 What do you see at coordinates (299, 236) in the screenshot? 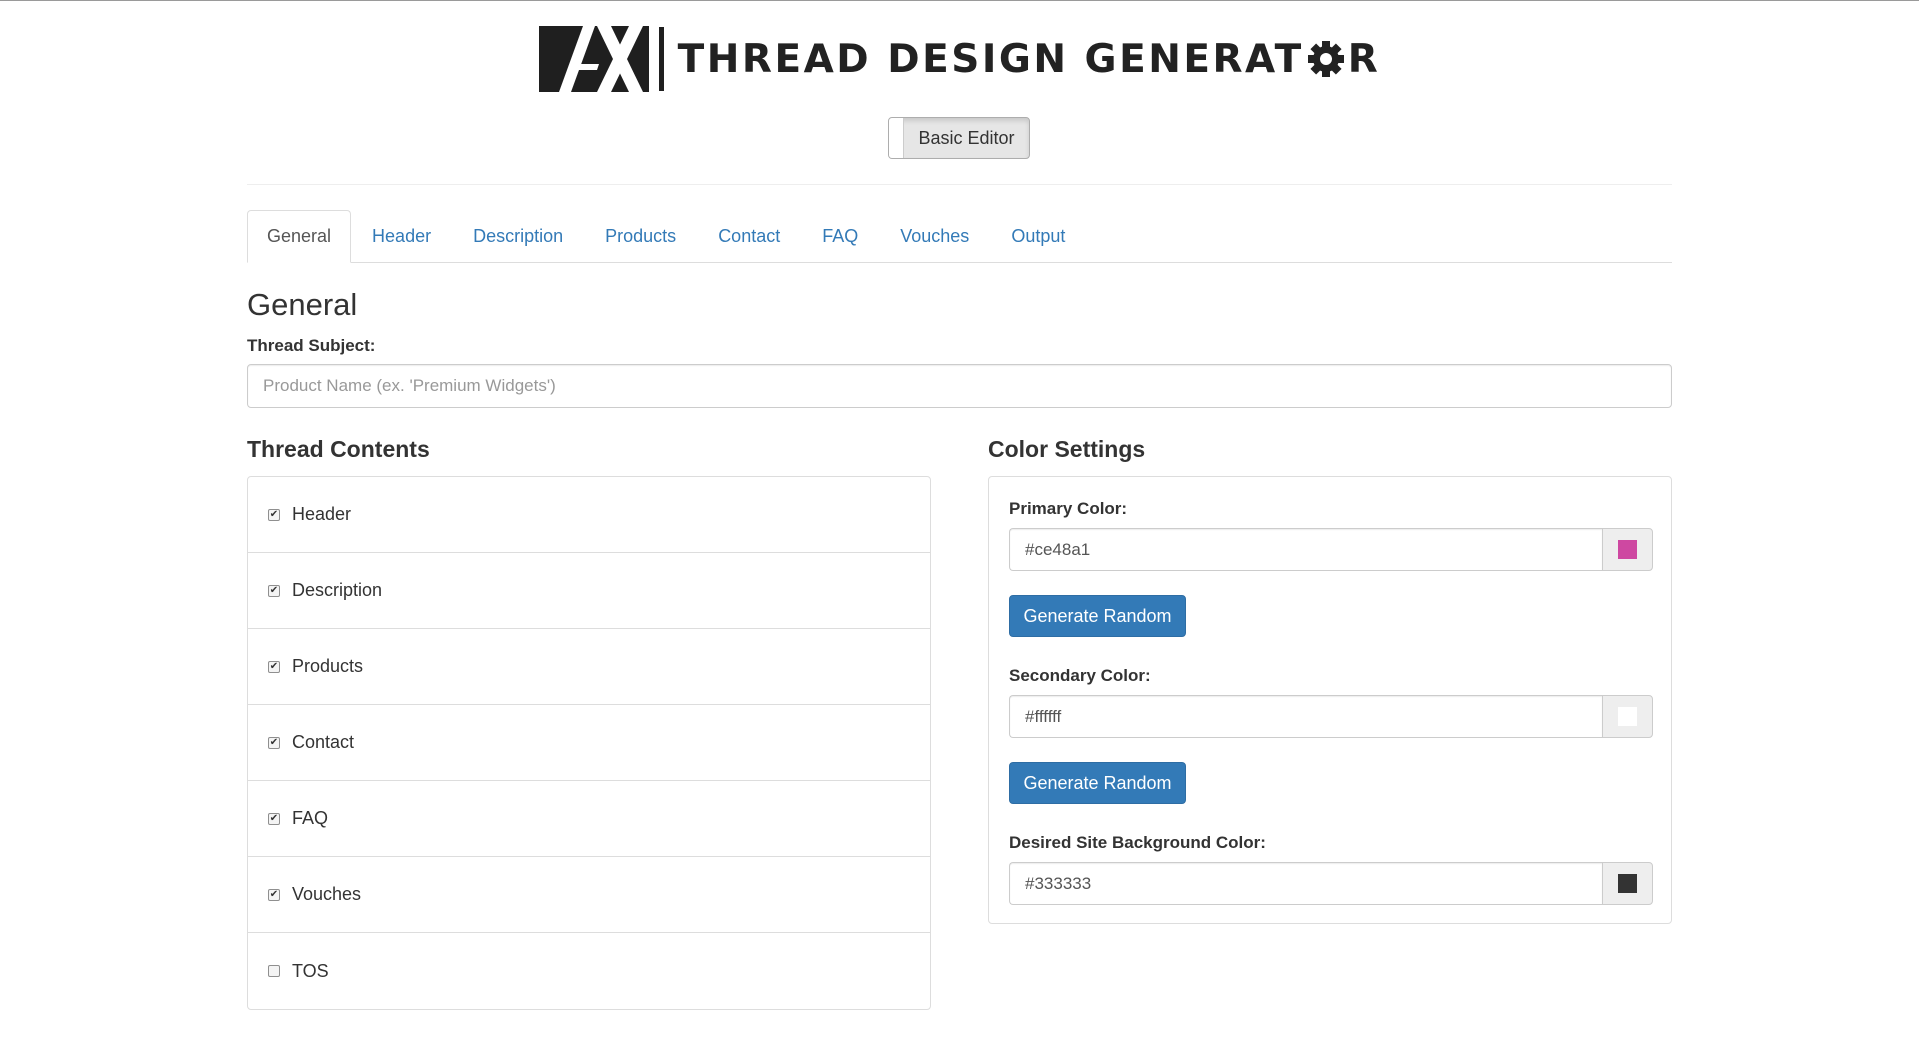
I see `tab-general: General` at bounding box center [299, 236].